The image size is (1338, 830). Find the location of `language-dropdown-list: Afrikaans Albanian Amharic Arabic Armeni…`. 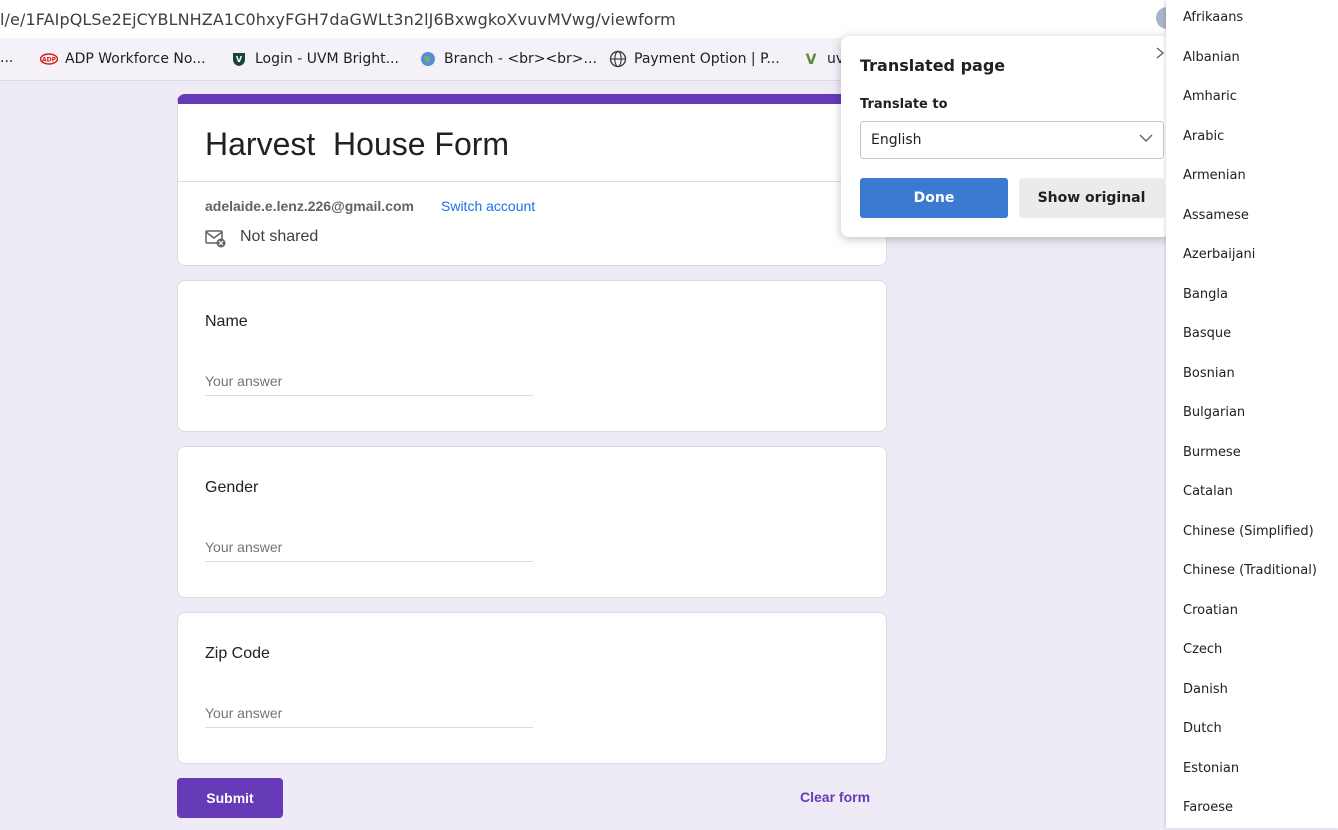

language-dropdown-list: Afrikaans Albanian Amharic Arabic Armeni… is located at coordinates (1252, 414).